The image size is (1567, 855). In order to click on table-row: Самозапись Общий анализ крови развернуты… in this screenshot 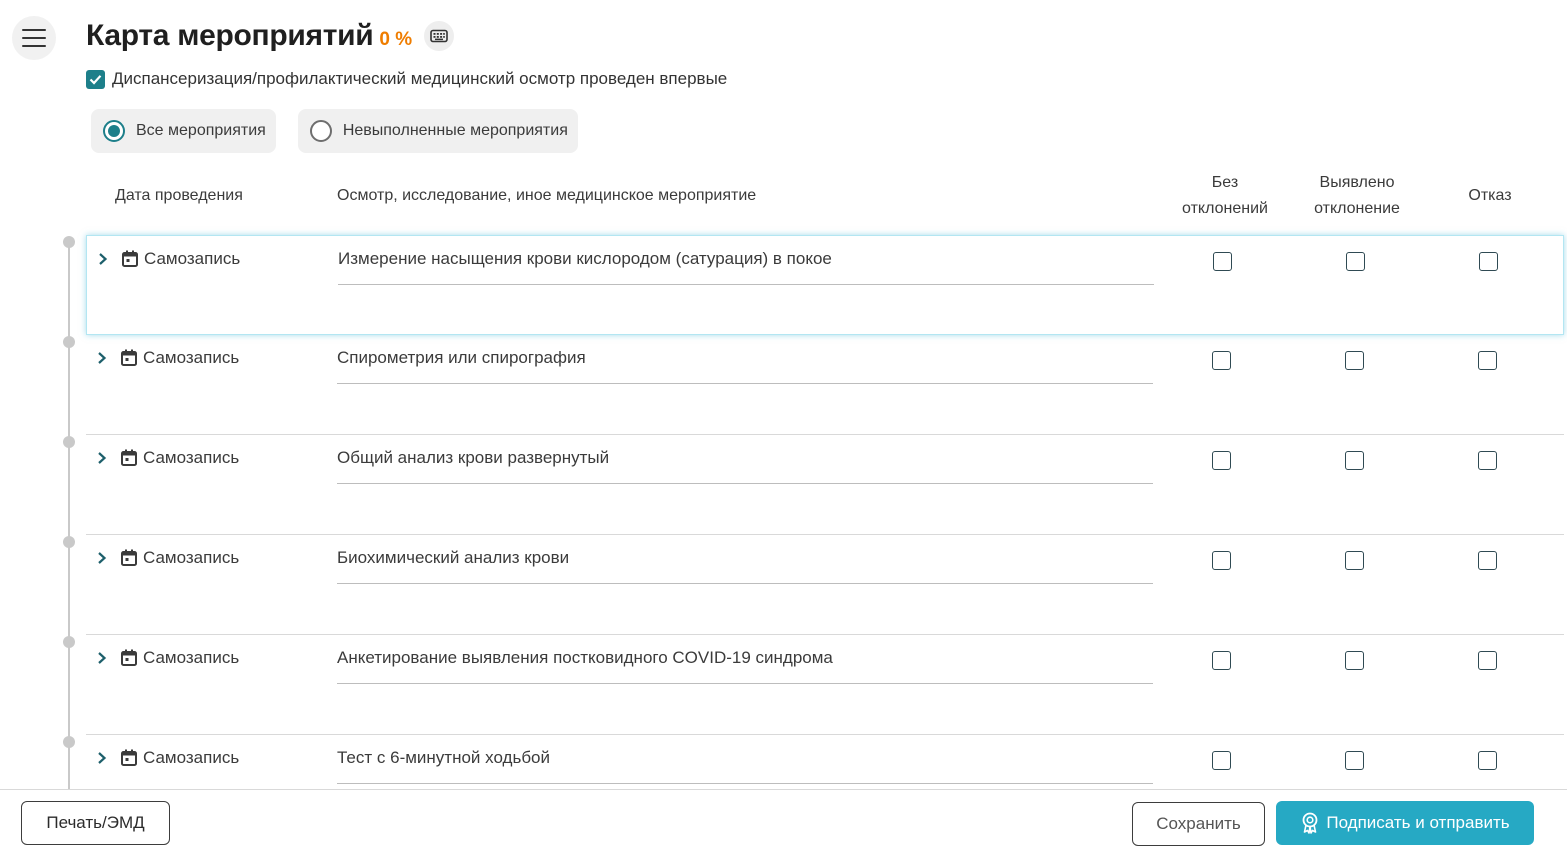, I will do `click(825, 485)`.